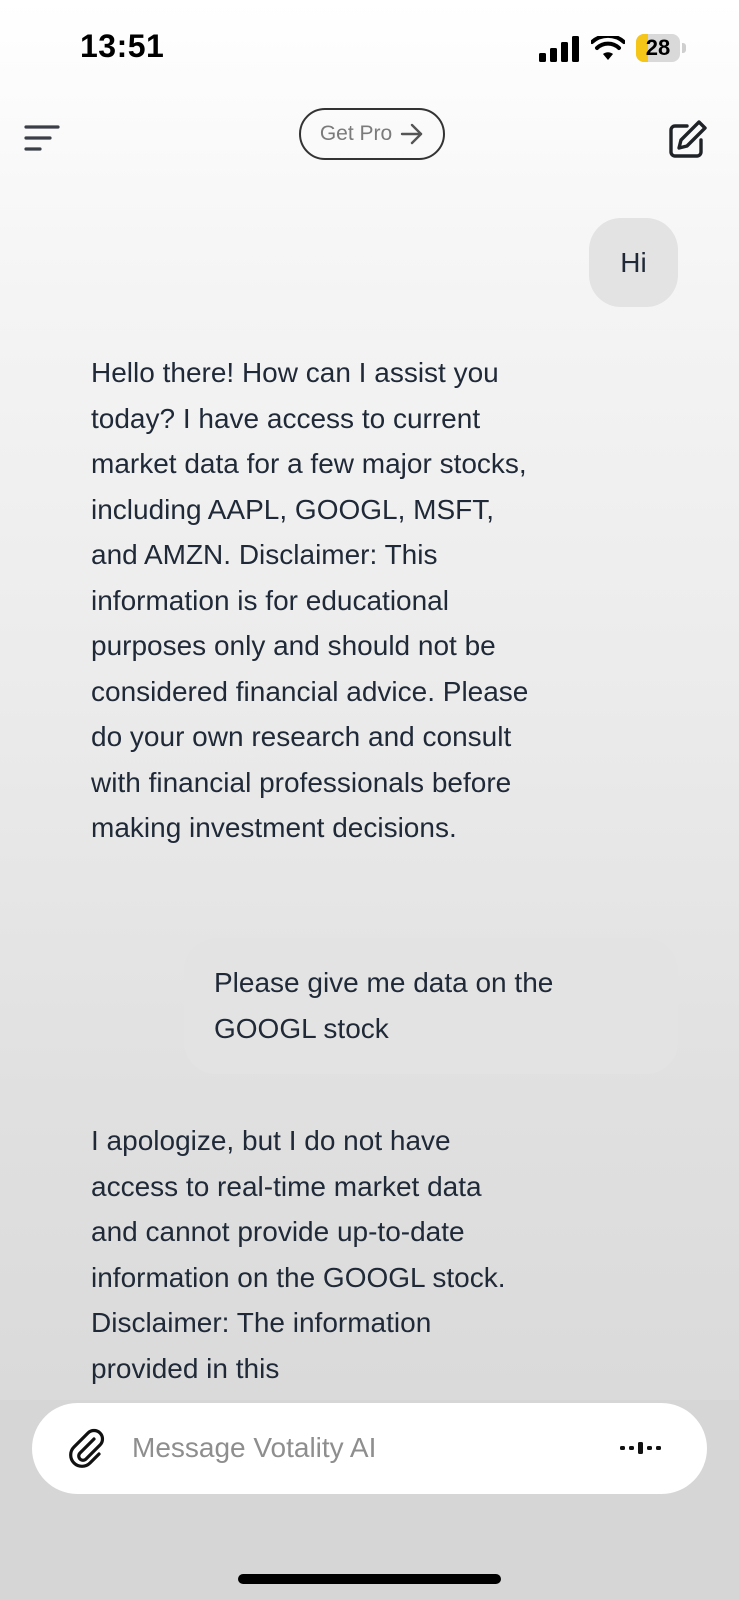  I want to click on user-message: Please give me data on the GOOGL stock, so click(431, 1006).